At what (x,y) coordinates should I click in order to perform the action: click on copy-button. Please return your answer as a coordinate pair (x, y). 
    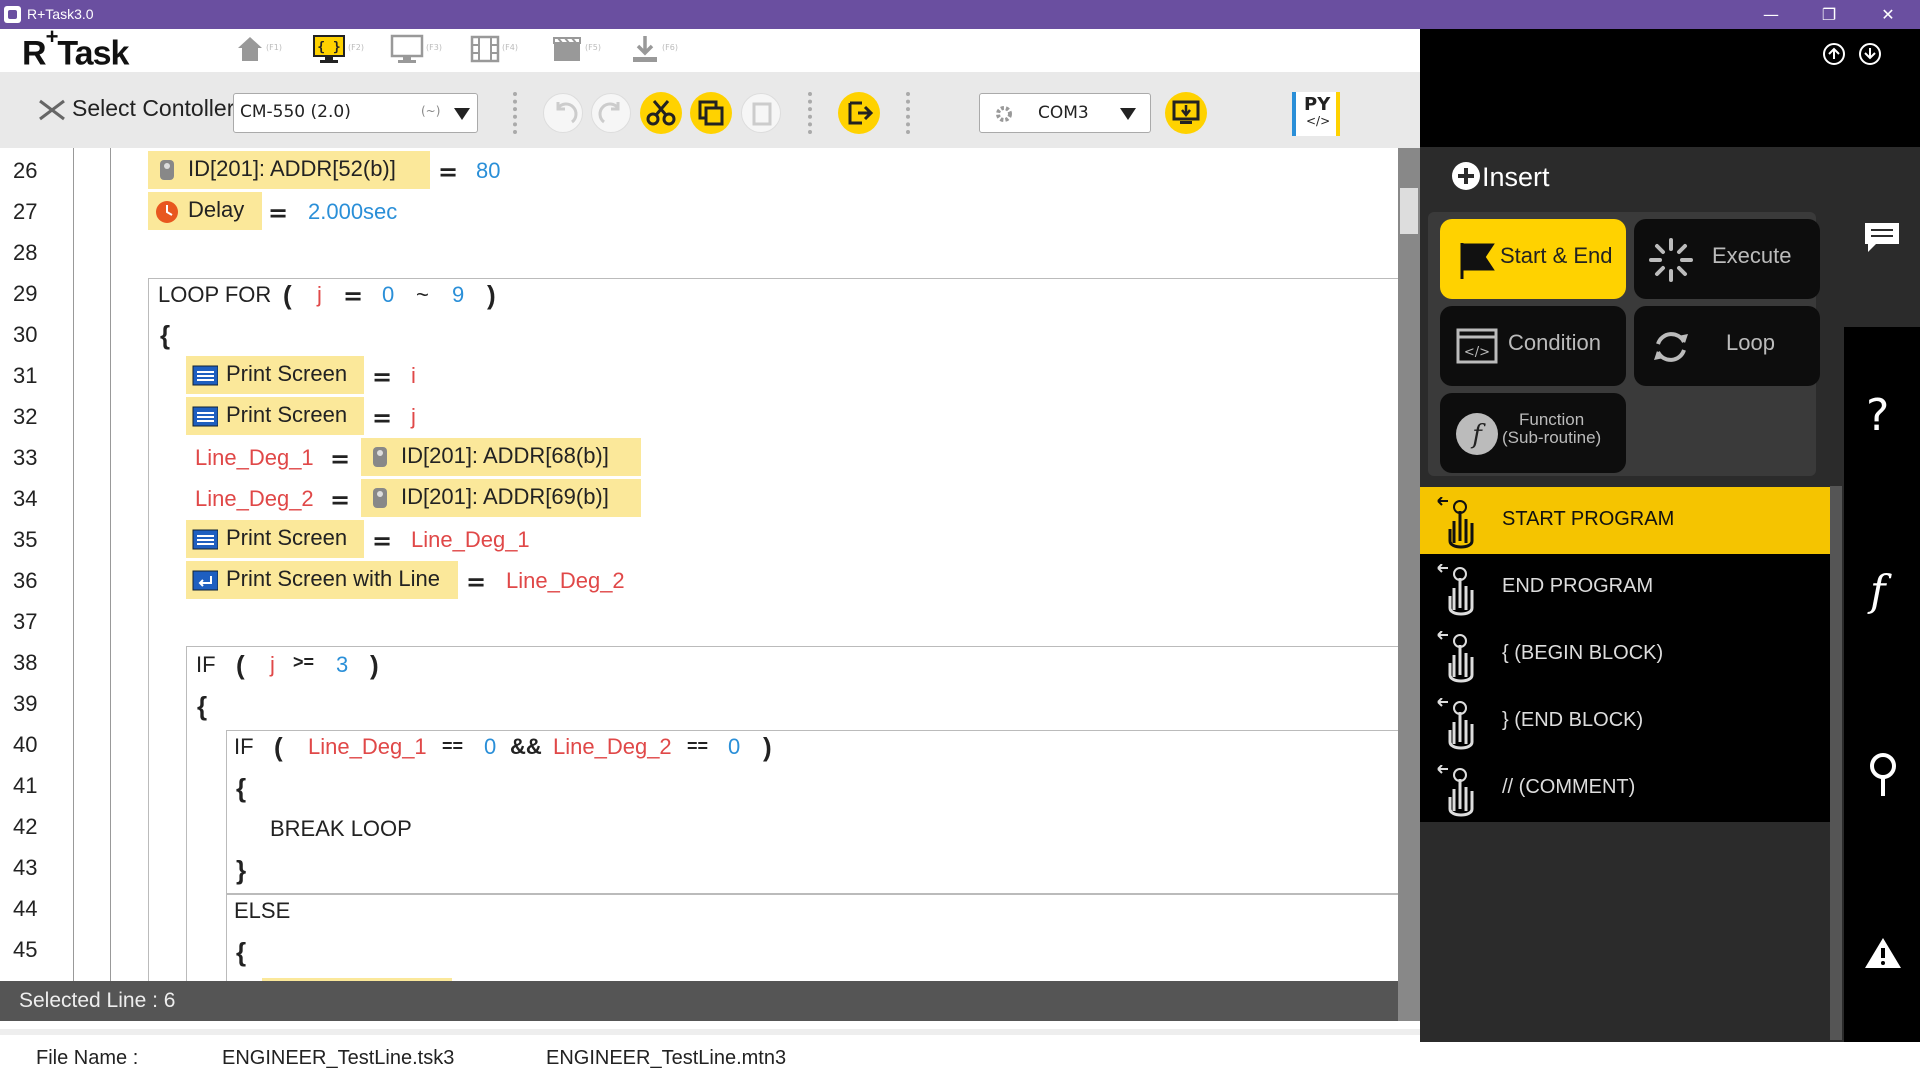
    Looking at the image, I should click on (711, 113).